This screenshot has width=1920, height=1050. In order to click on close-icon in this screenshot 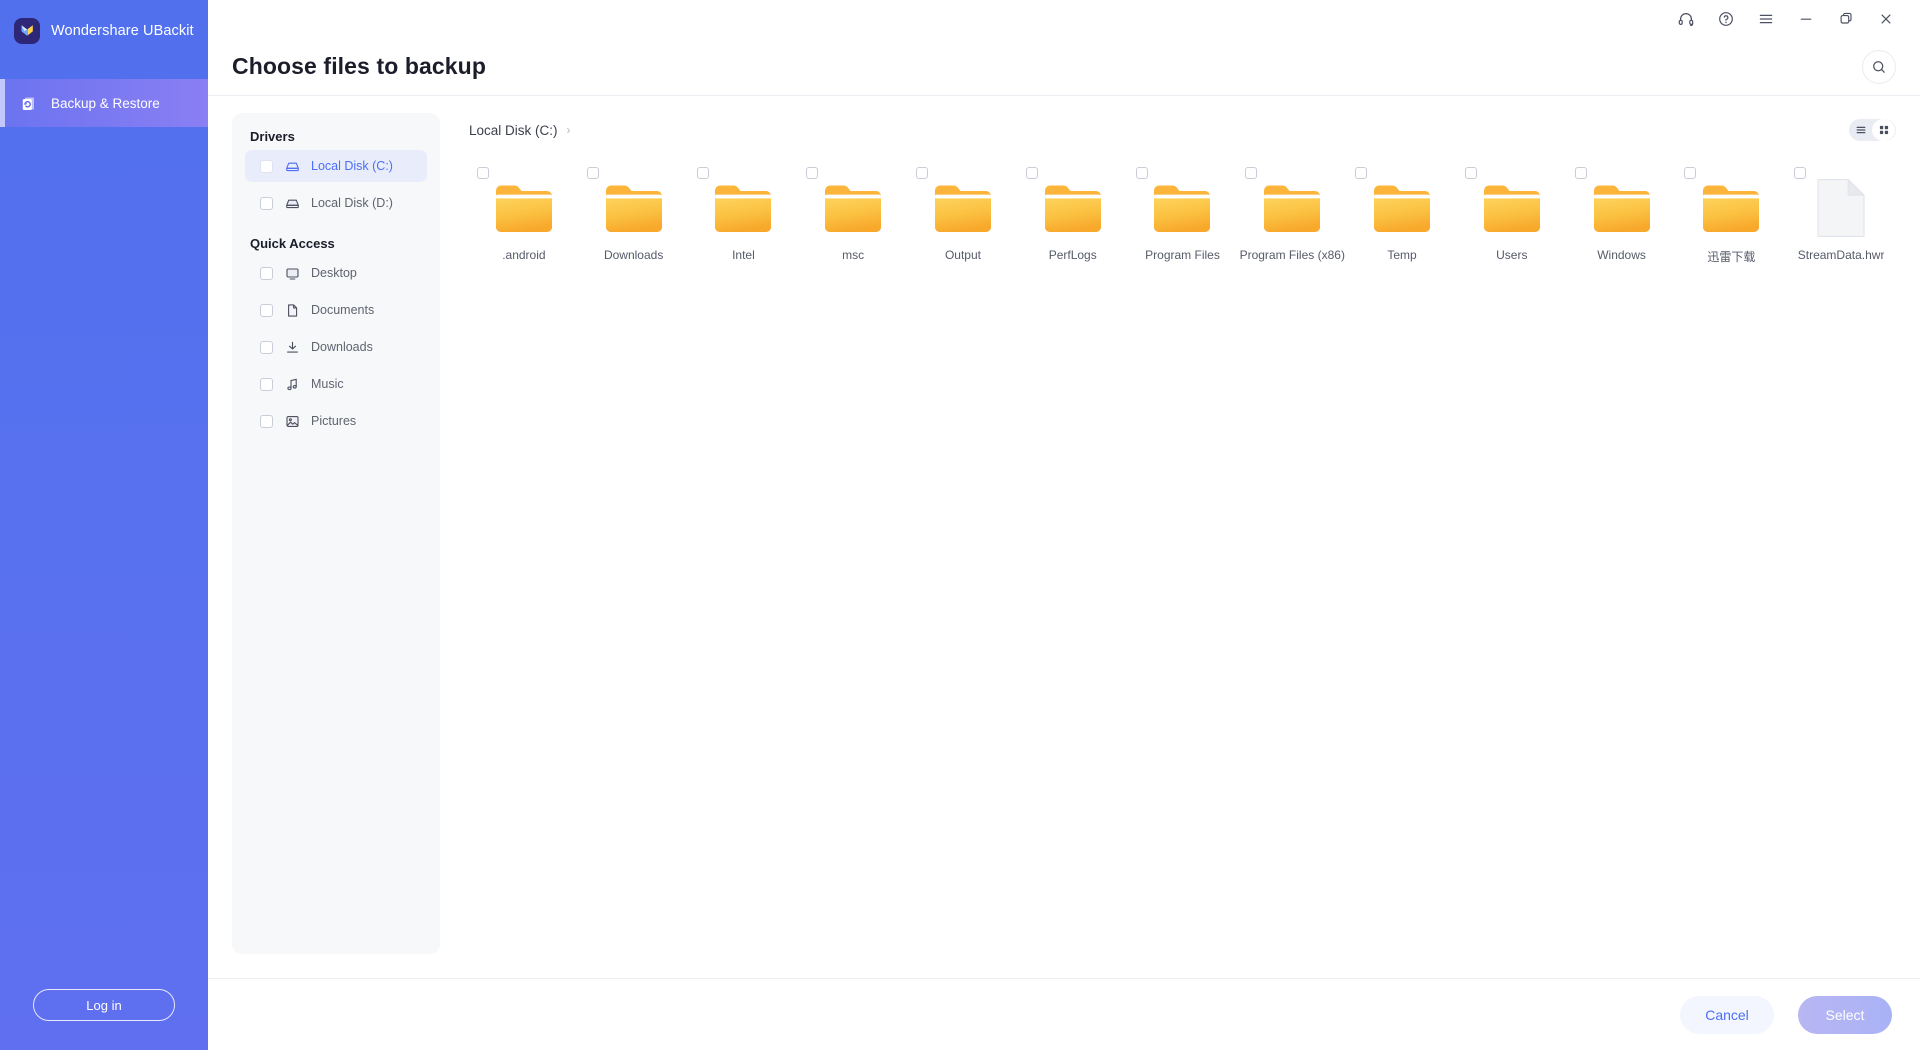, I will do `click(1886, 19)`.